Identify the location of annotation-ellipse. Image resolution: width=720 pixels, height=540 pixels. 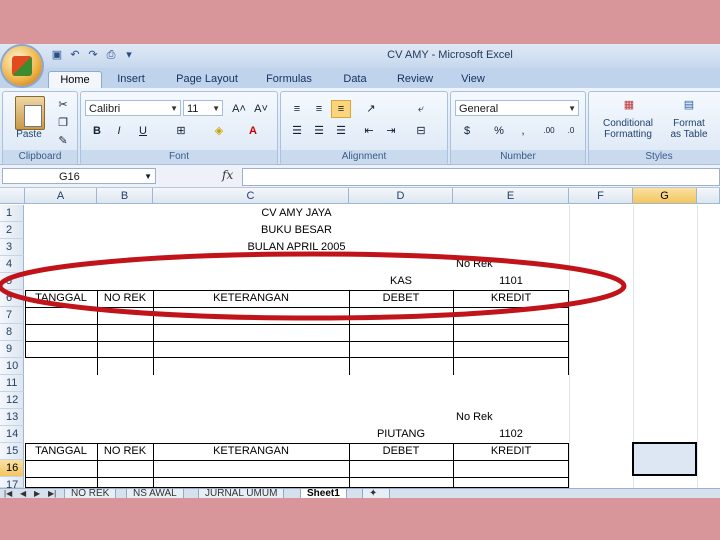
(313, 286).